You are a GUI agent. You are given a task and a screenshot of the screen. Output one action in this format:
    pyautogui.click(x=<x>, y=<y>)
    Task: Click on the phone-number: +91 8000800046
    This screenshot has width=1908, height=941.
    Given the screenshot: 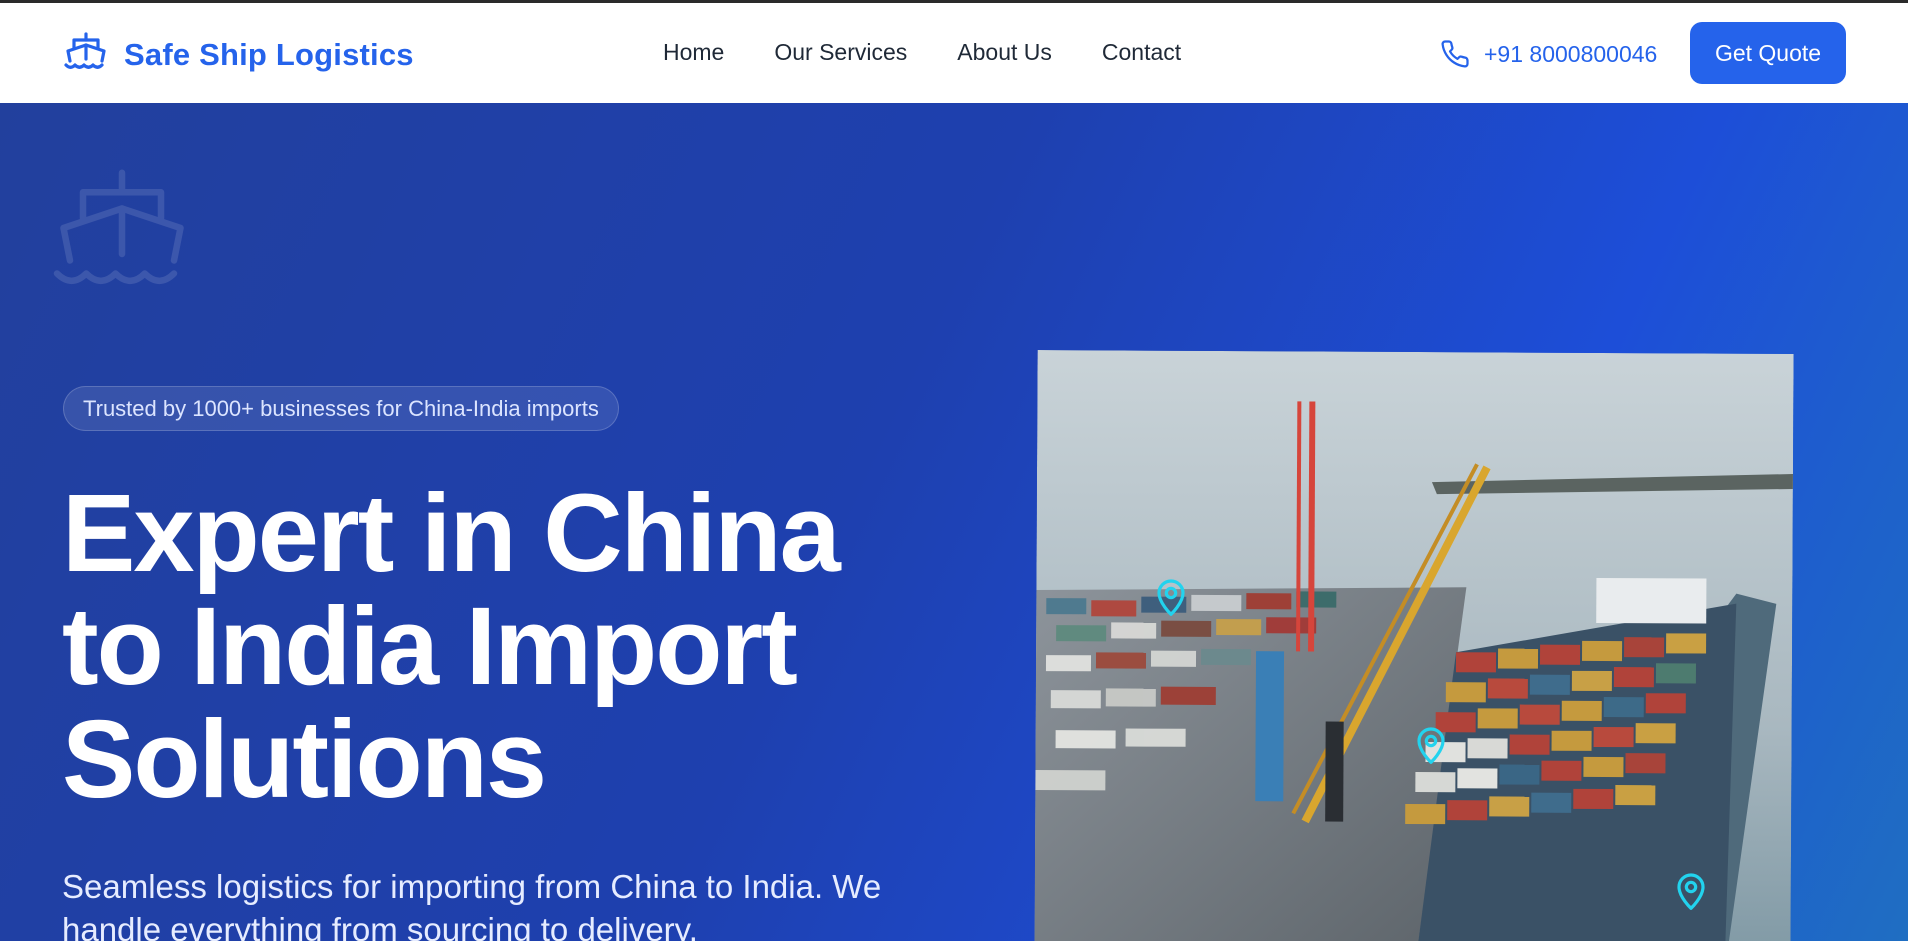 What is the action you would take?
    pyautogui.click(x=1571, y=53)
    